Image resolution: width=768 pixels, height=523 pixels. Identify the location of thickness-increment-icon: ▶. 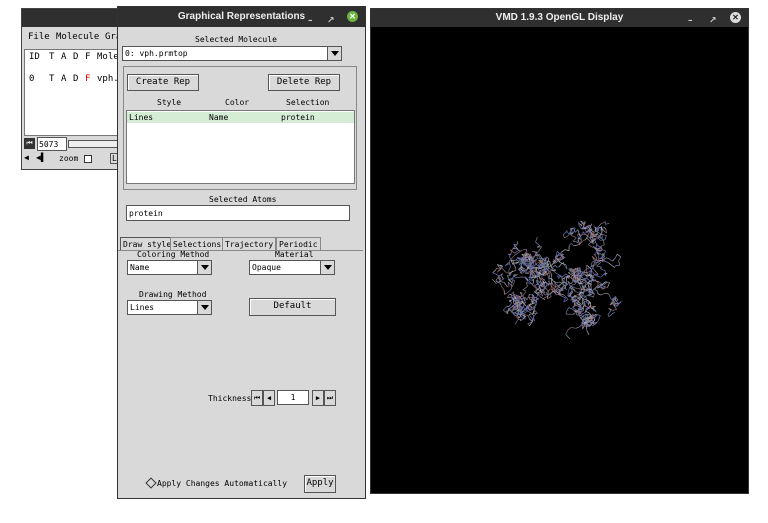
(318, 398).